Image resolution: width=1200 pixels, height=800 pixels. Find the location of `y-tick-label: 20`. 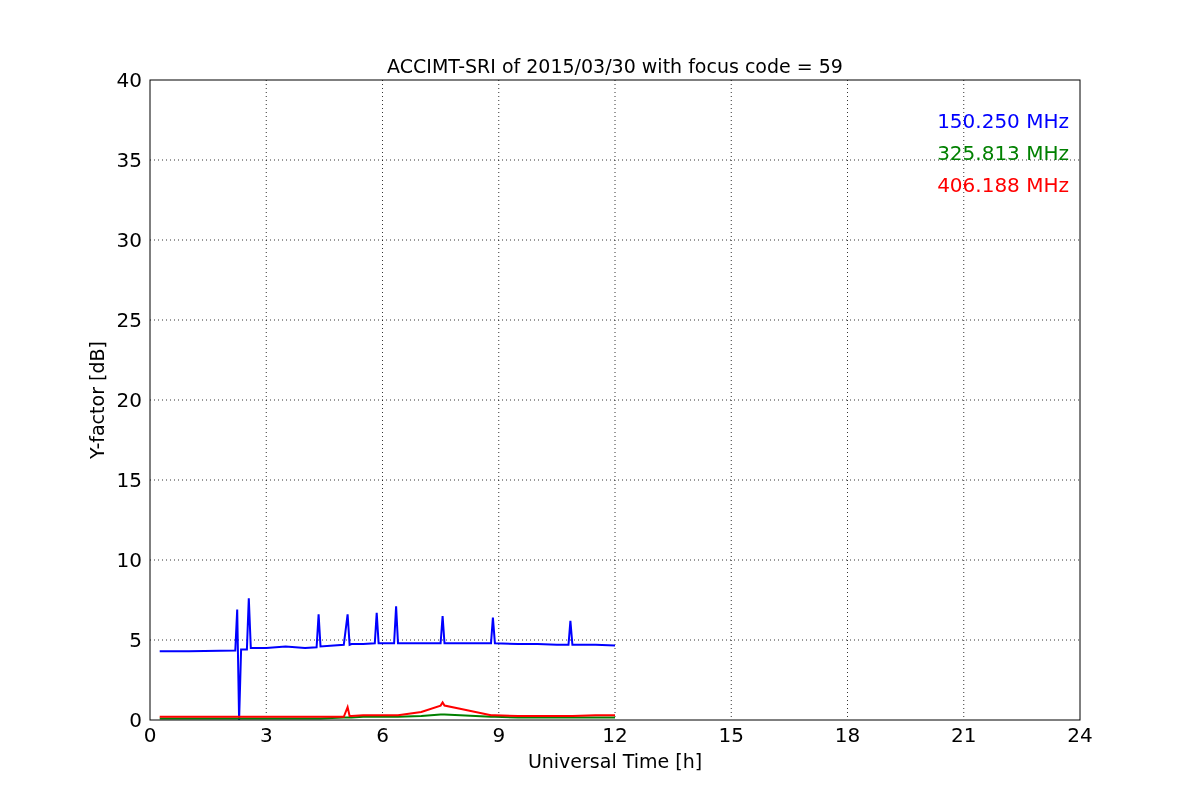

y-tick-label: 20 is located at coordinates (129, 400).